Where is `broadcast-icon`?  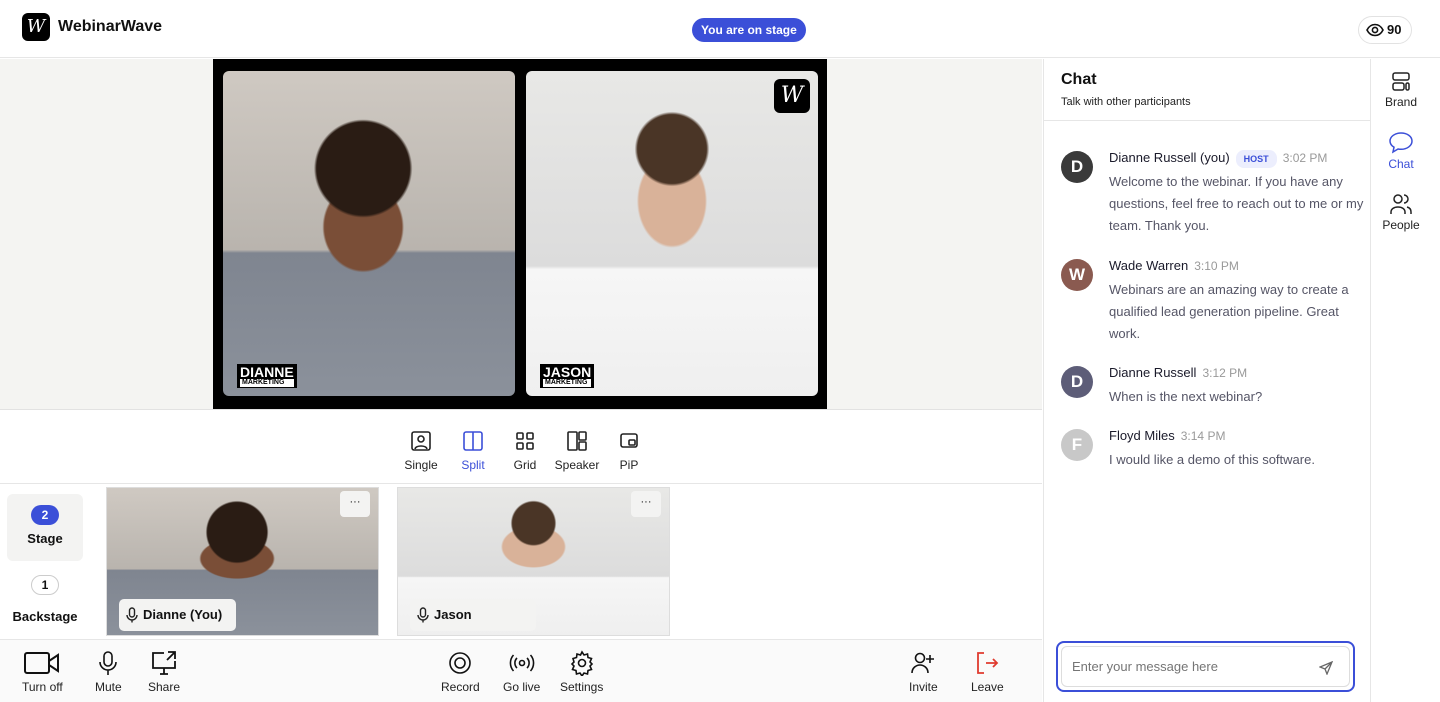 broadcast-icon is located at coordinates (521, 663).